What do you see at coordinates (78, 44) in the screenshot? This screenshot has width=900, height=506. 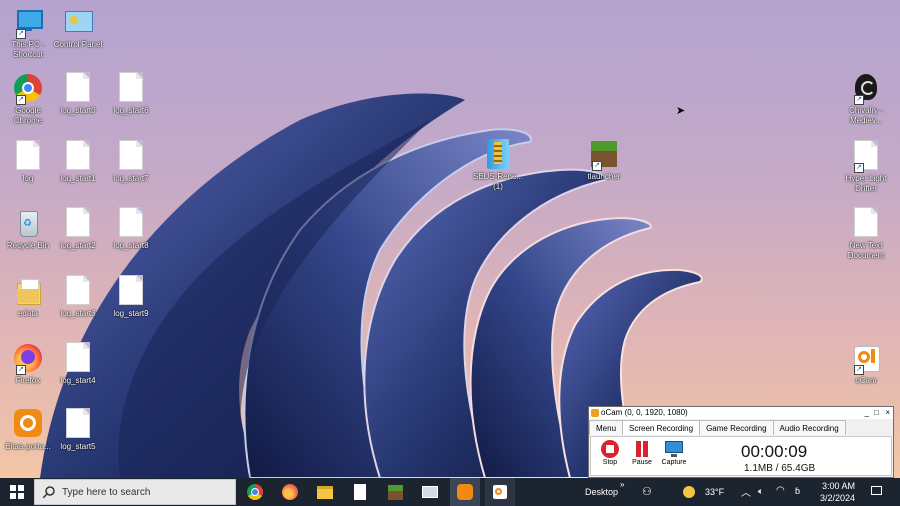 I see `icon-label: Control Panel` at bounding box center [78, 44].